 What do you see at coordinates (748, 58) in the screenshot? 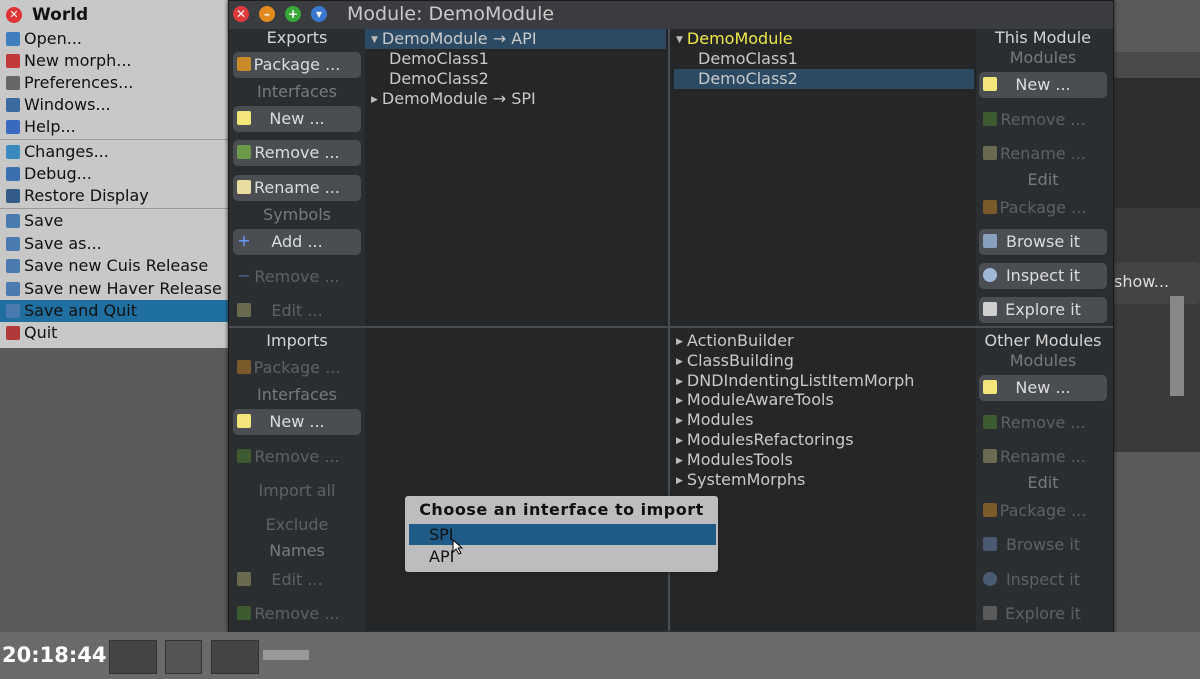
I see `this-module-tree-item: DemoClass1` at bounding box center [748, 58].